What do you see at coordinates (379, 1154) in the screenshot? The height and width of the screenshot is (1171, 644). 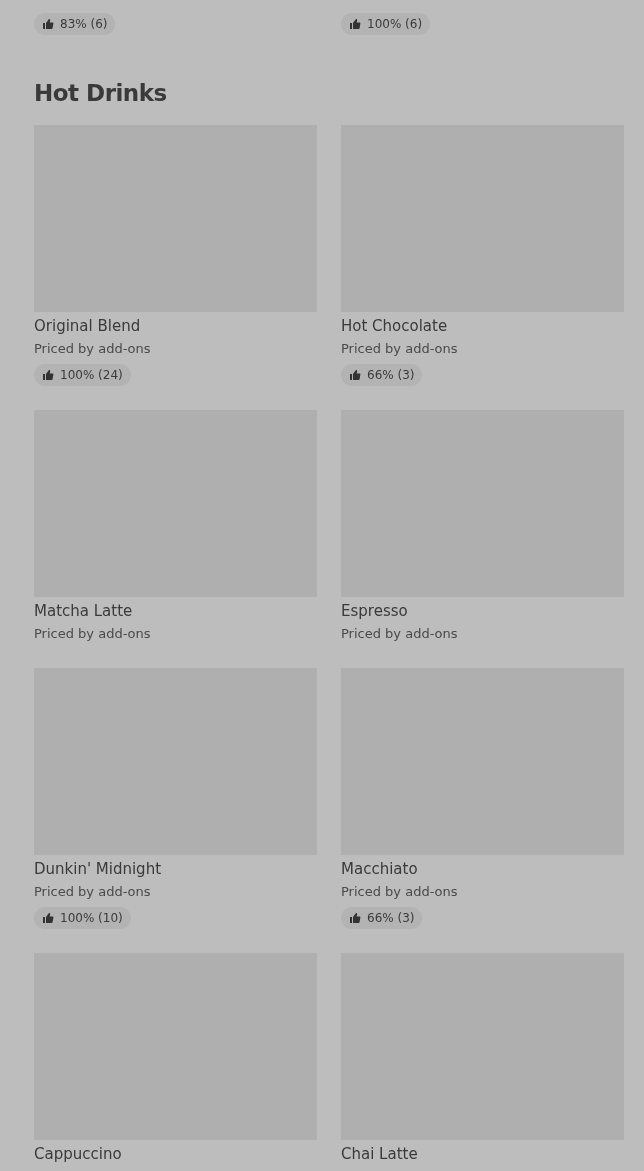 I see `product-name: Chai Latte` at bounding box center [379, 1154].